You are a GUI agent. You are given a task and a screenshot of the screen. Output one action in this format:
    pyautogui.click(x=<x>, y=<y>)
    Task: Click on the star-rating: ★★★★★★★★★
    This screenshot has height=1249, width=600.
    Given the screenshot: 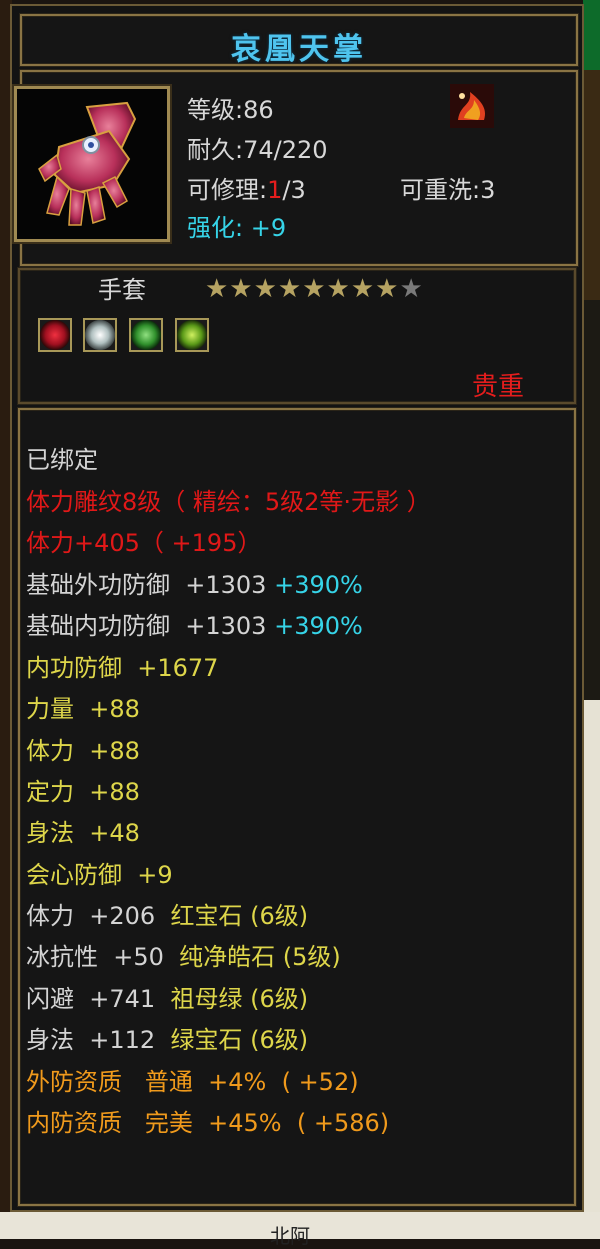 What is the action you would take?
    pyautogui.click(x=314, y=289)
    